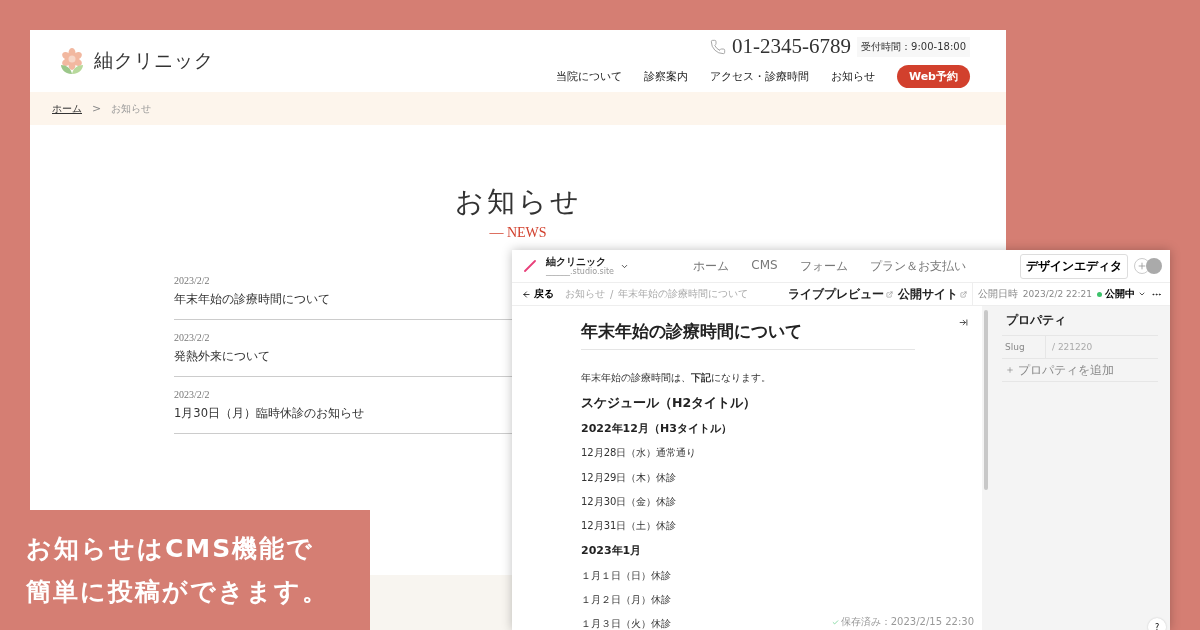 Image resolution: width=1200 pixels, height=630 pixels. I want to click on paragraph: 年末年始の診療時間は、下記になります。, so click(676, 378).